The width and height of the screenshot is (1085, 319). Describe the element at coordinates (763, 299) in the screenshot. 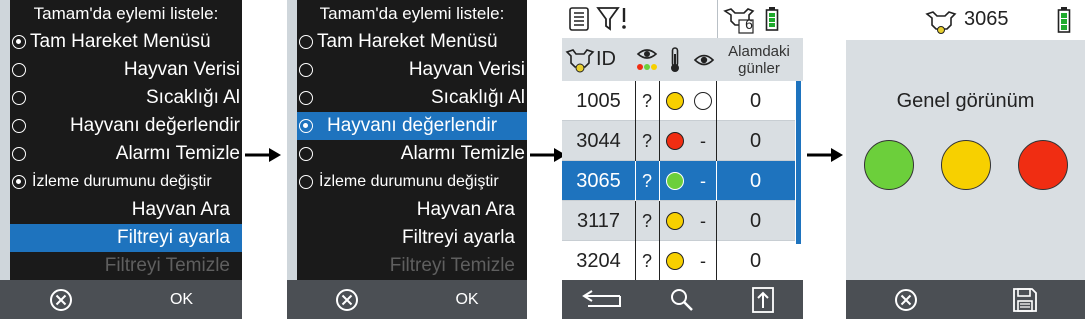

I see `scroll-top-button` at that location.